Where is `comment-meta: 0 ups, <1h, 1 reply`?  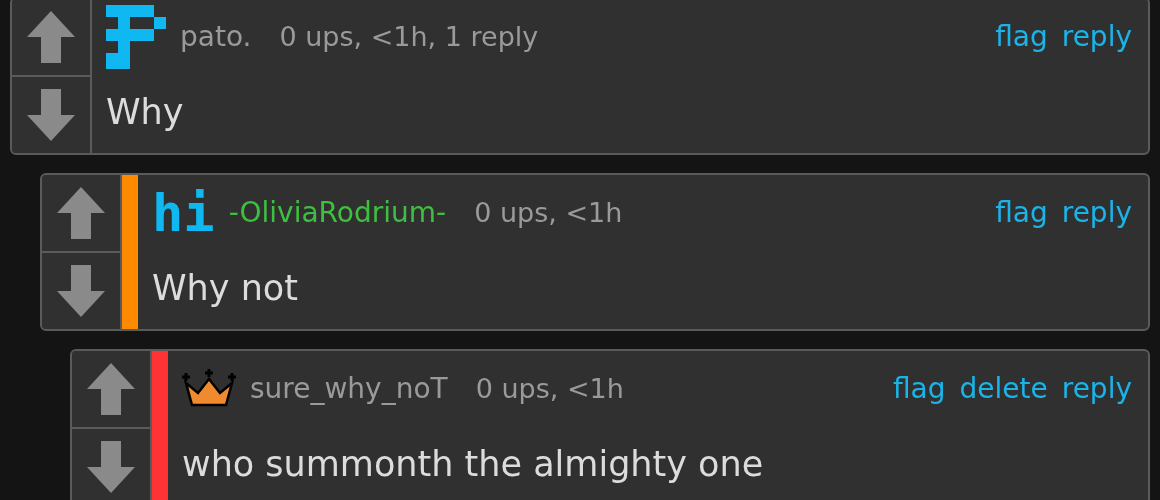 comment-meta: 0 ups, <1h, 1 reply is located at coordinates (409, 36).